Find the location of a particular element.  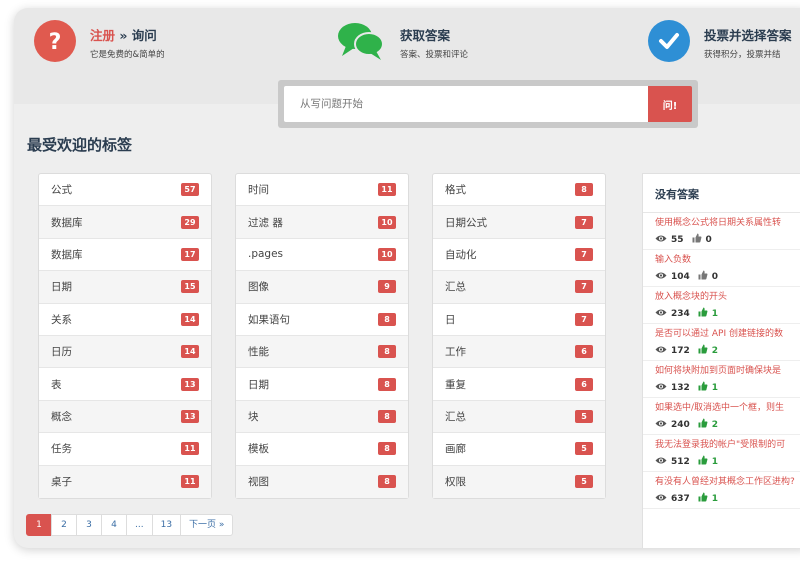

tag-name: 自动化 is located at coordinates (461, 254).